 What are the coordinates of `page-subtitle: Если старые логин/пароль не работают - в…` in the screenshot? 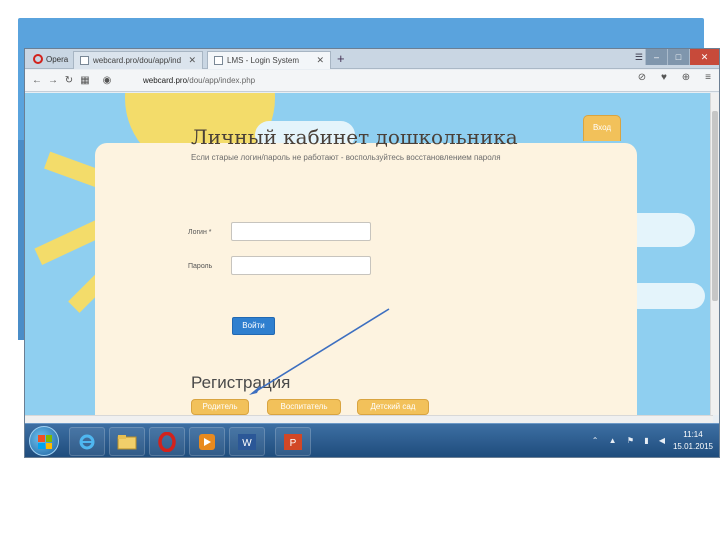 It's located at (346, 157).